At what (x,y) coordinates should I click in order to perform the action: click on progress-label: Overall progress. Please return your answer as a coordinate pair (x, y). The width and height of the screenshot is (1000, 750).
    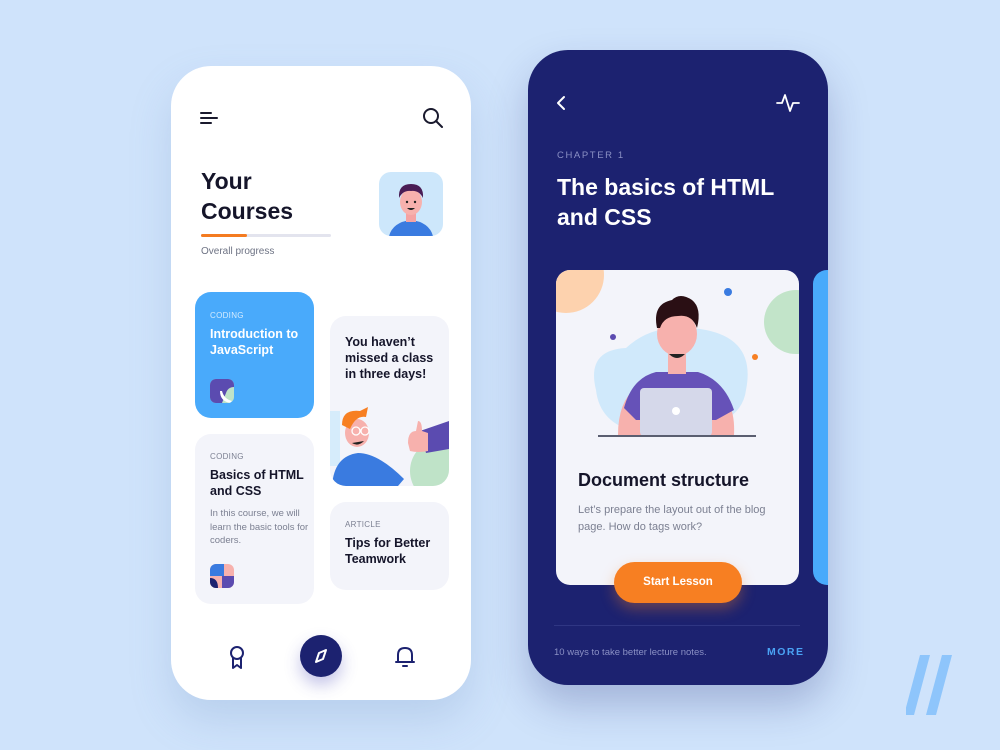
    Looking at the image, I should click on (238, 251).